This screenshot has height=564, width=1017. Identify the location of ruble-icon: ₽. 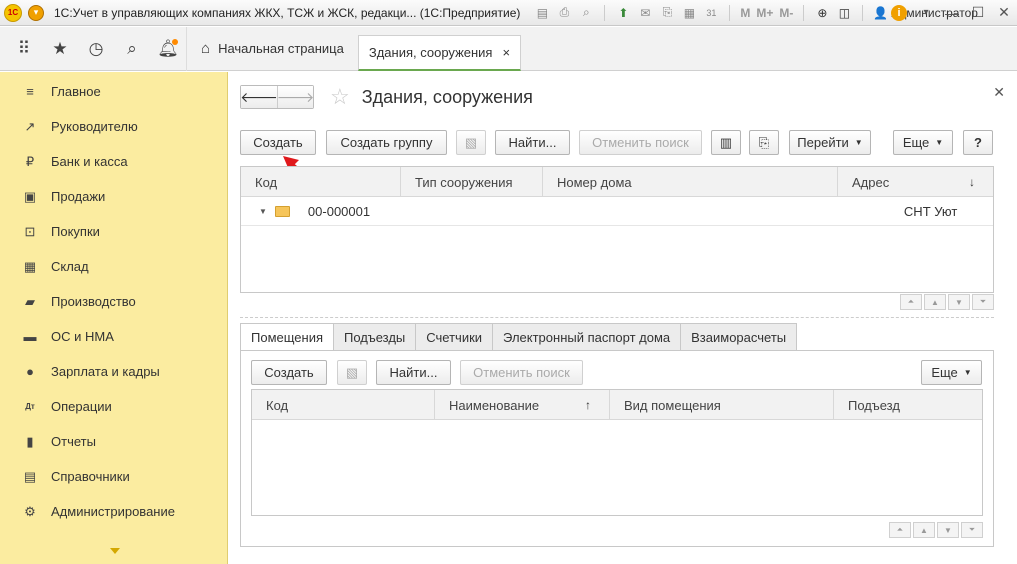
(30, 161).